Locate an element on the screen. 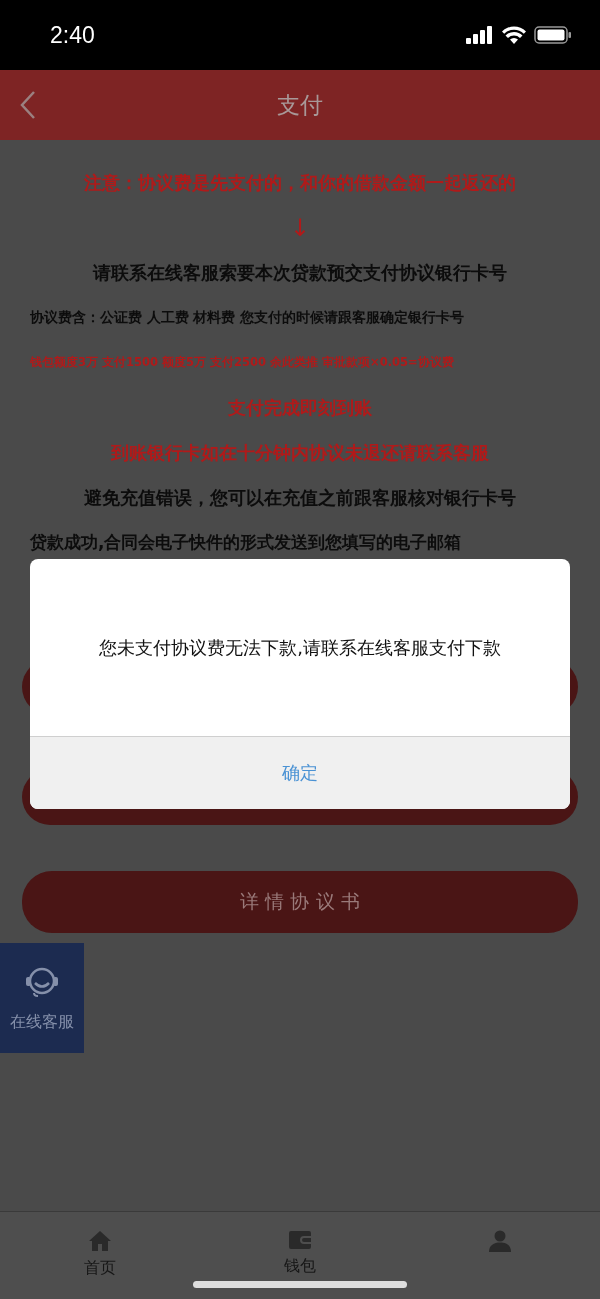 Image resolution: width=600 pixels, height=1299 pixels. home-icon is located at coordinates (100, 1241).